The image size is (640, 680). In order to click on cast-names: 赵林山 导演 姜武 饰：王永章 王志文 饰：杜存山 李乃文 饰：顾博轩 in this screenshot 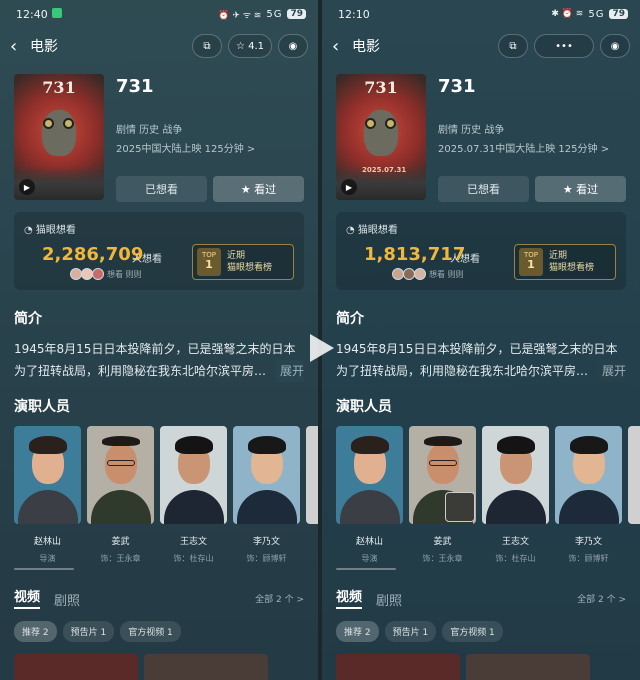, I will do `click(166, 549)`.